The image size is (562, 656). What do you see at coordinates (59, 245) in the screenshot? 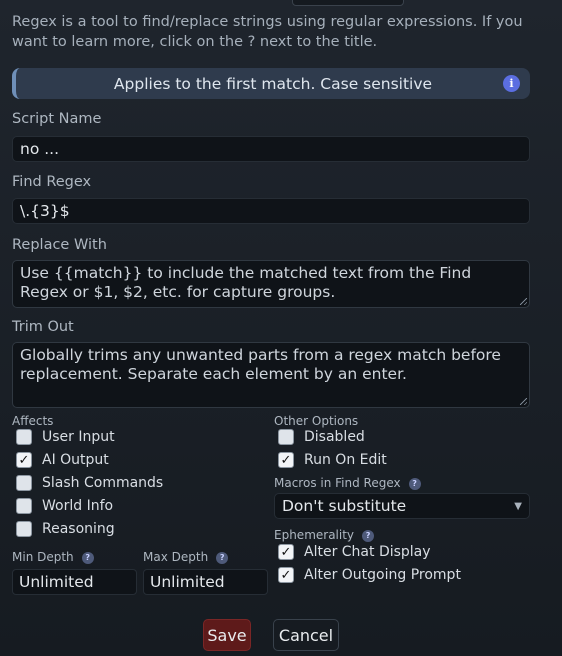
I see `replace-with-label: Replace With` at bounding box center [59, 245].